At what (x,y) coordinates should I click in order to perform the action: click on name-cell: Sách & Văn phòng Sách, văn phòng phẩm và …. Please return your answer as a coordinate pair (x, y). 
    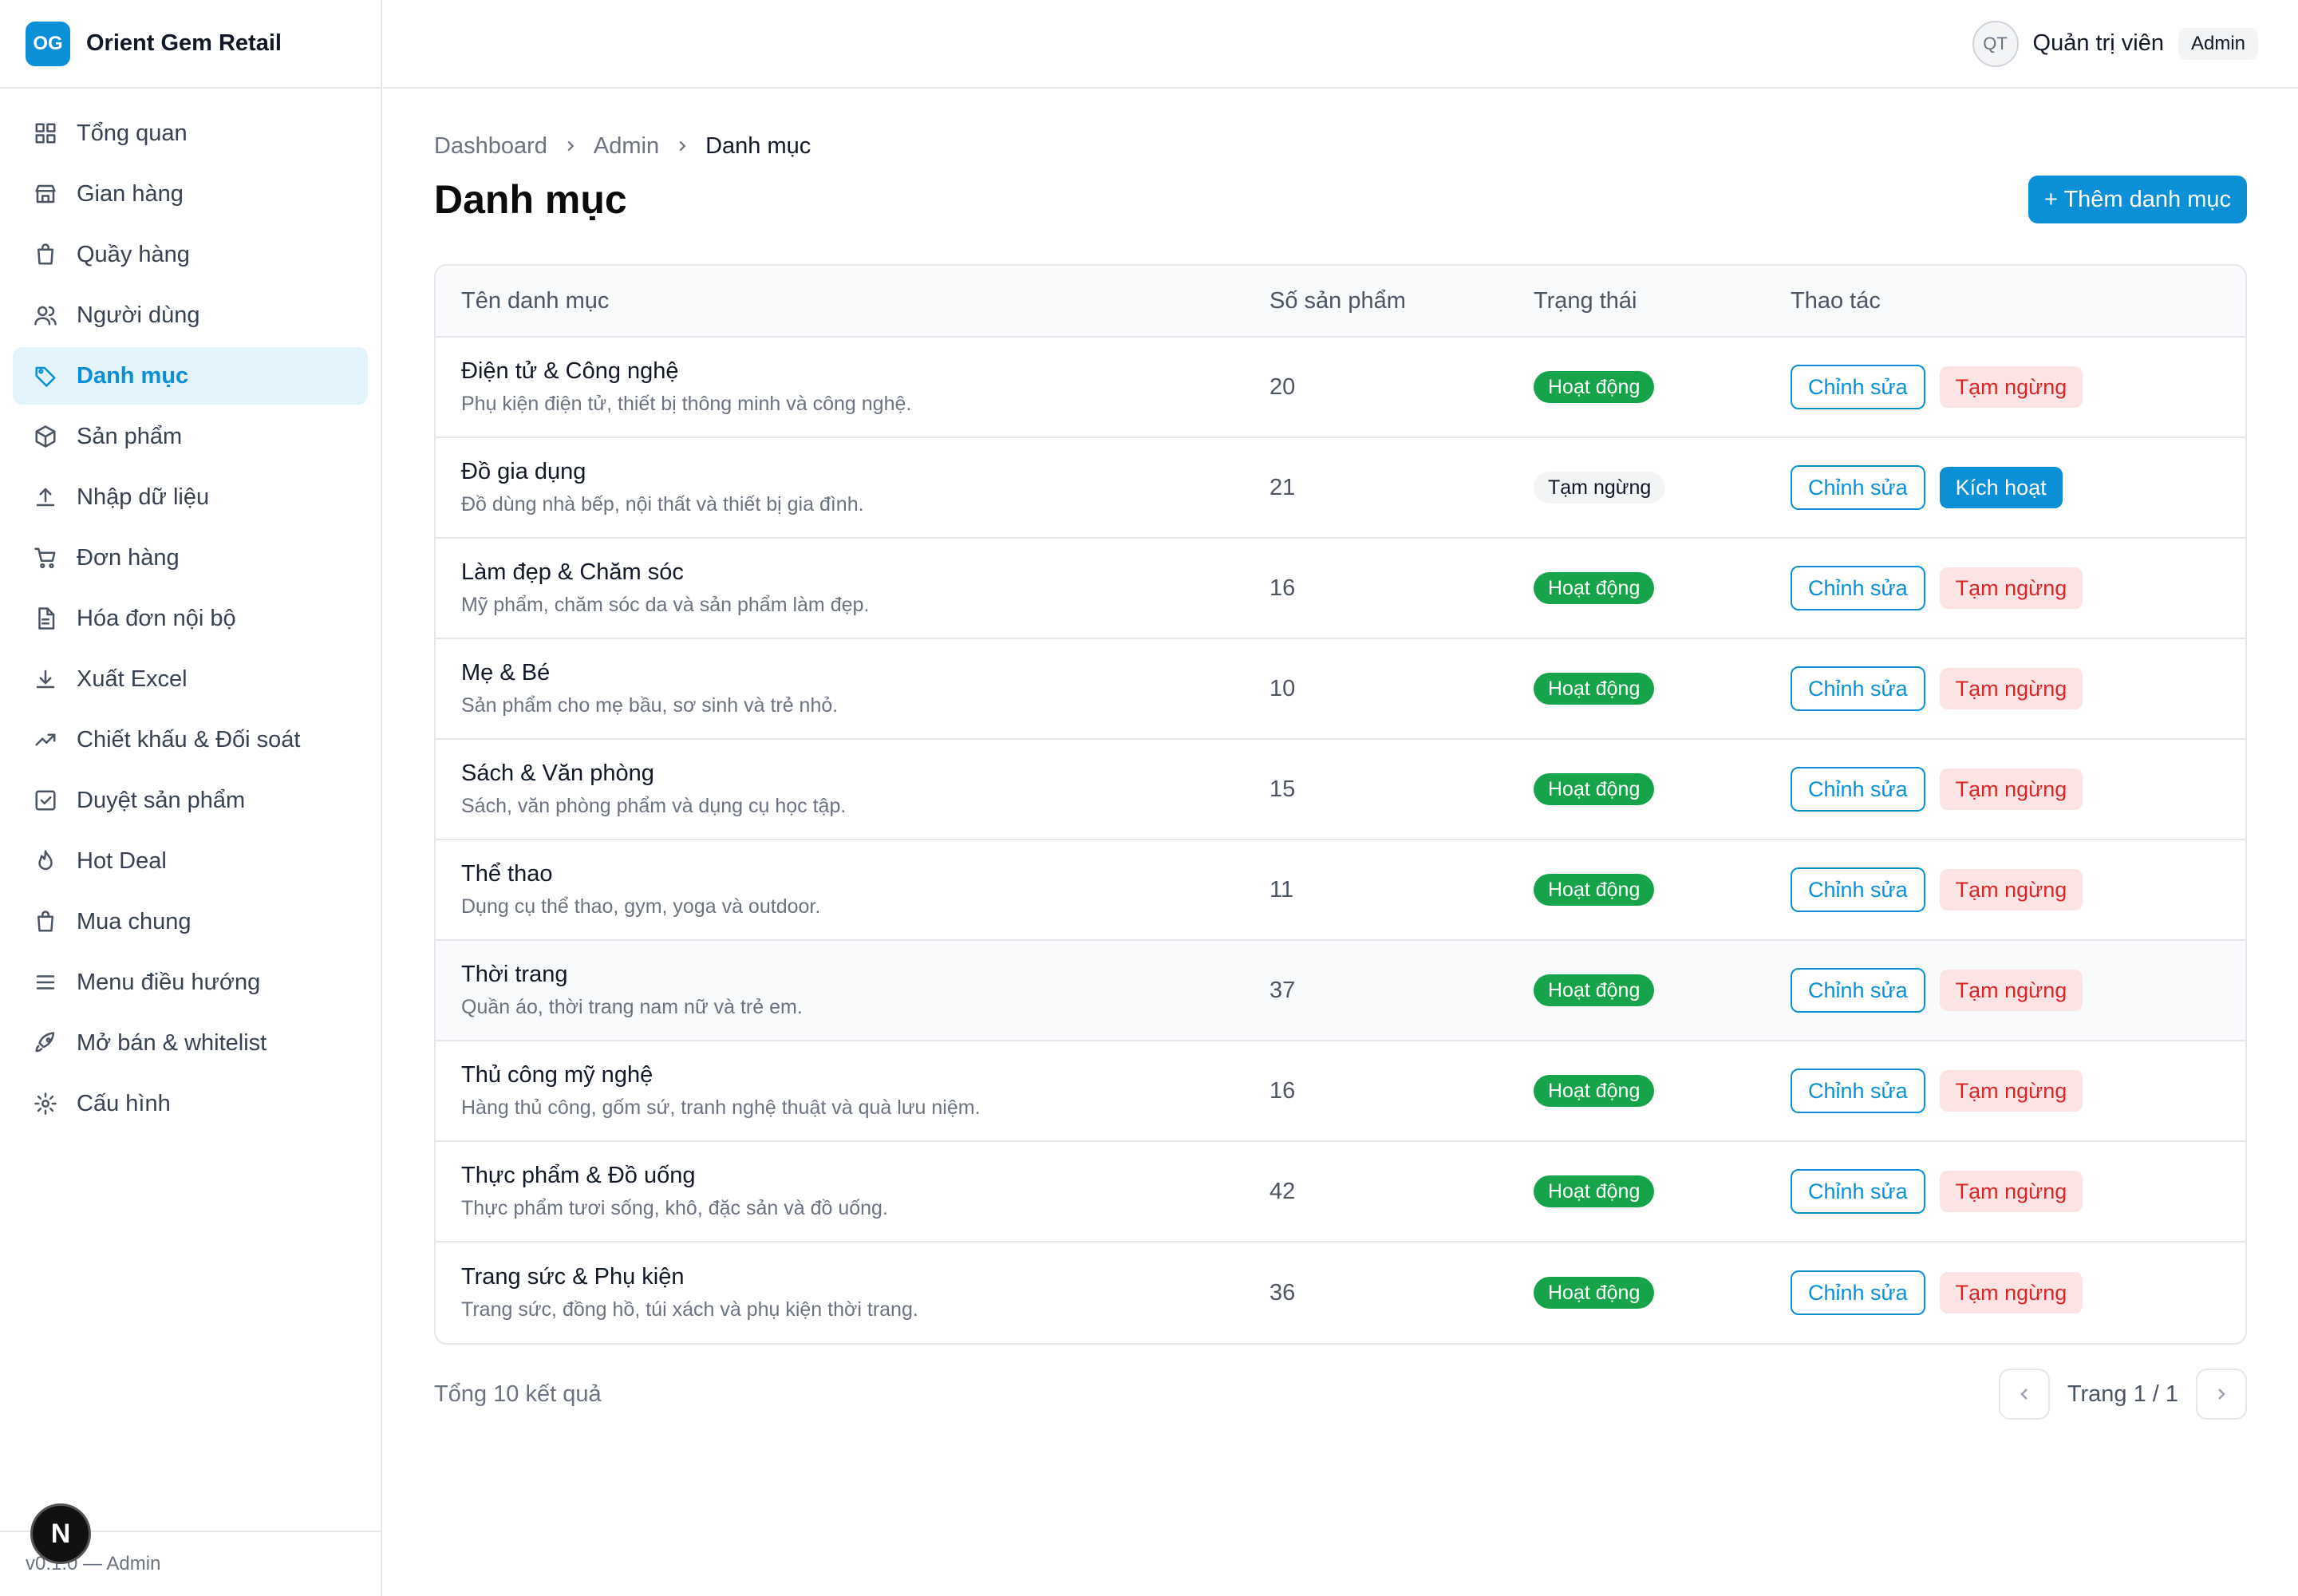
    Looking at the image, I should click on (852, 789).